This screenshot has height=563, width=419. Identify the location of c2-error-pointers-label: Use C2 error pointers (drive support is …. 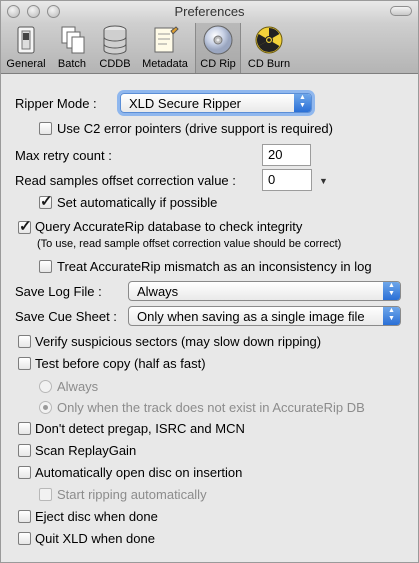
(195, 128).